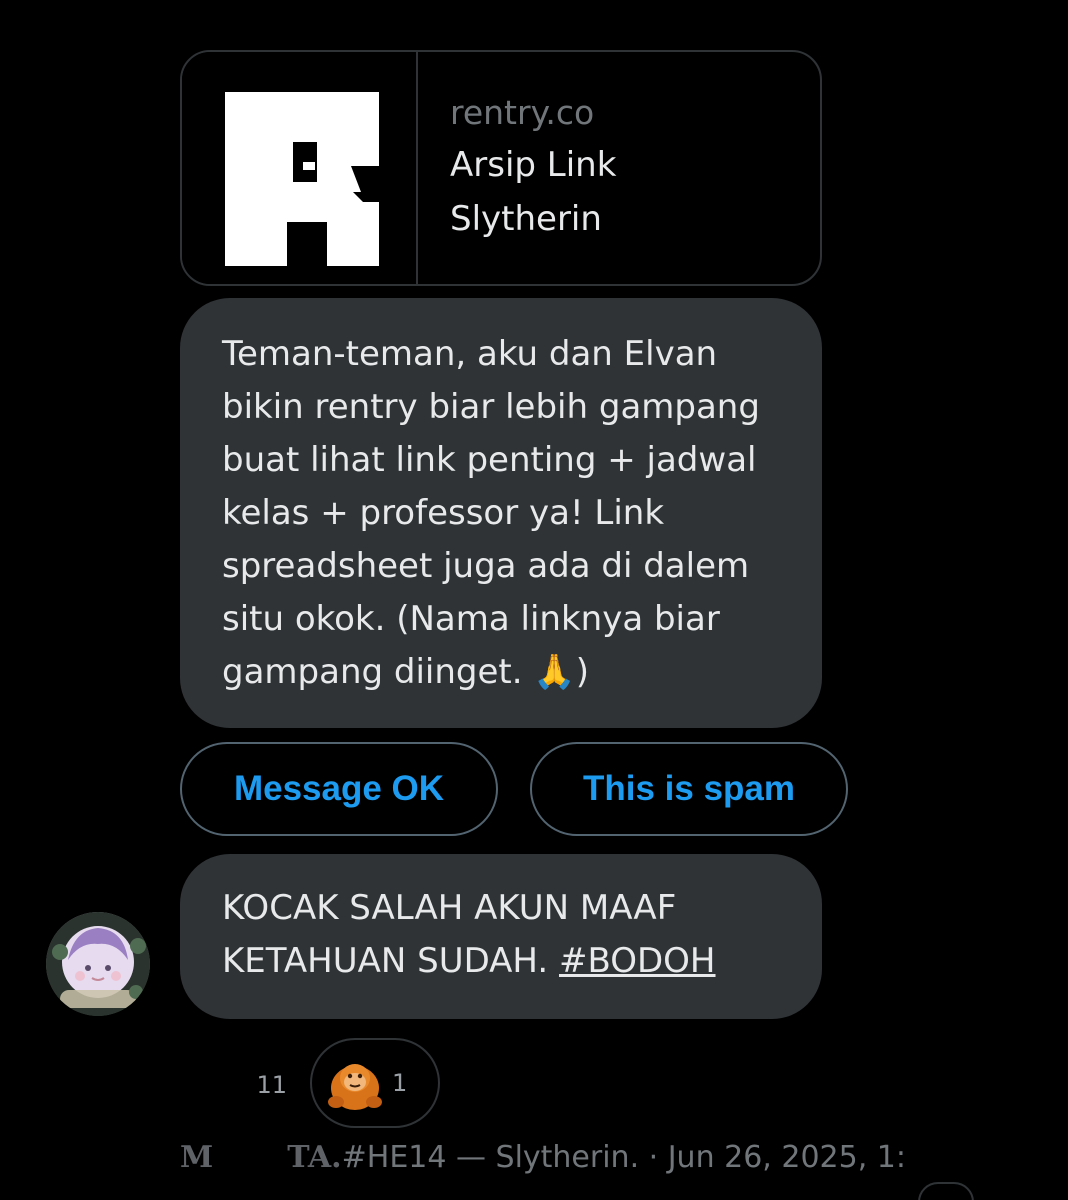  I want to click on message-line: kelas + professor ya! Link, so click(443, 513).